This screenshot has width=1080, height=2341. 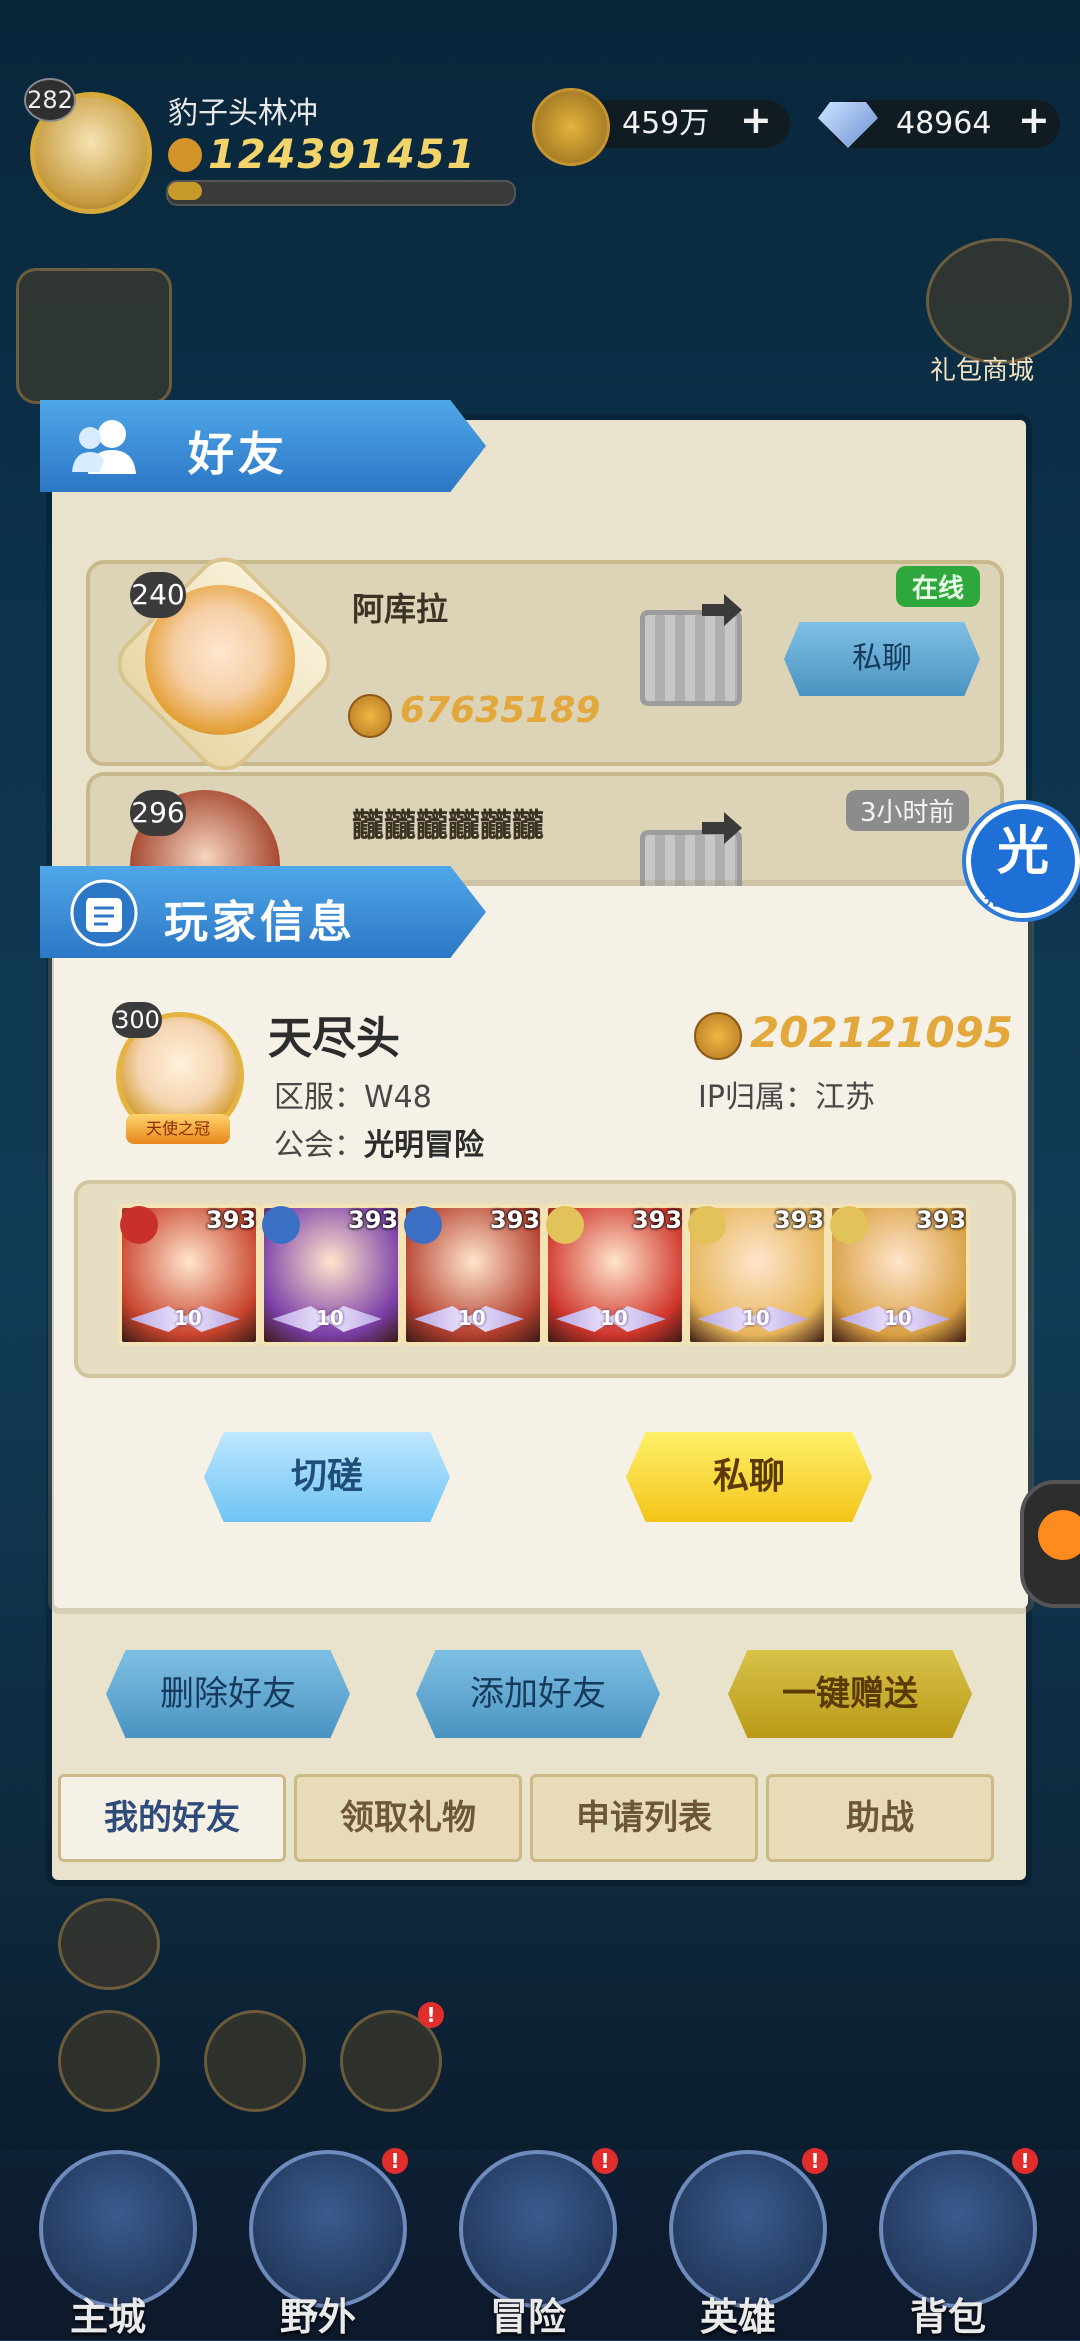 I want to click on friend-name: 龖龖龖龖龖龖, so click(x=448, y=825).